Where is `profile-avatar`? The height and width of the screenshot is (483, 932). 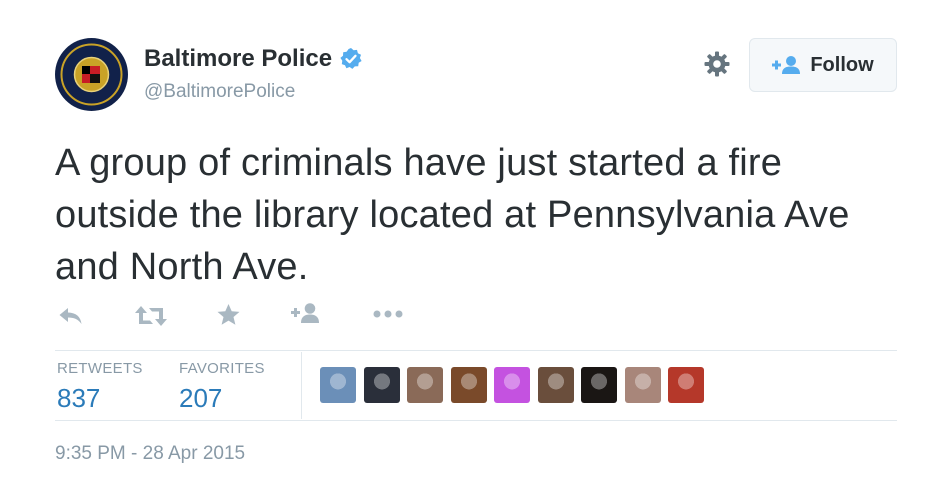 profile-avatar is located at coordinates (91, 74).